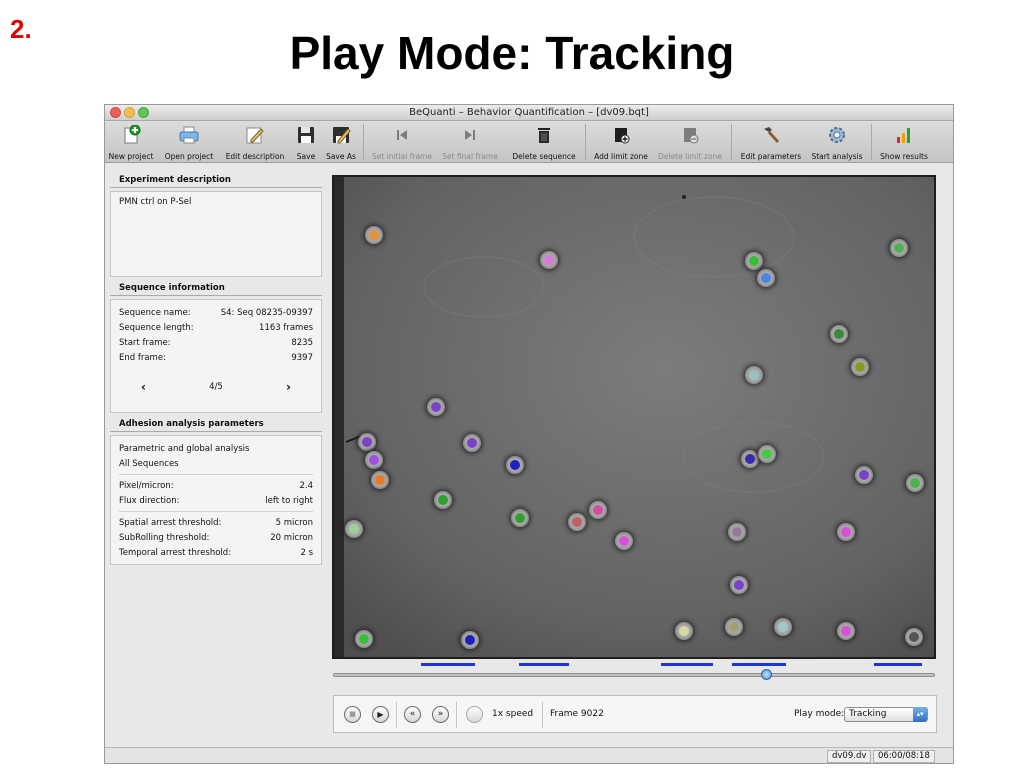 The width and height of the screenshot is (1024, 768). What do you see at coordinates (766, 674) in the screenshot?
I see `timeline-slider-knob` at bounding box center [766, 674].